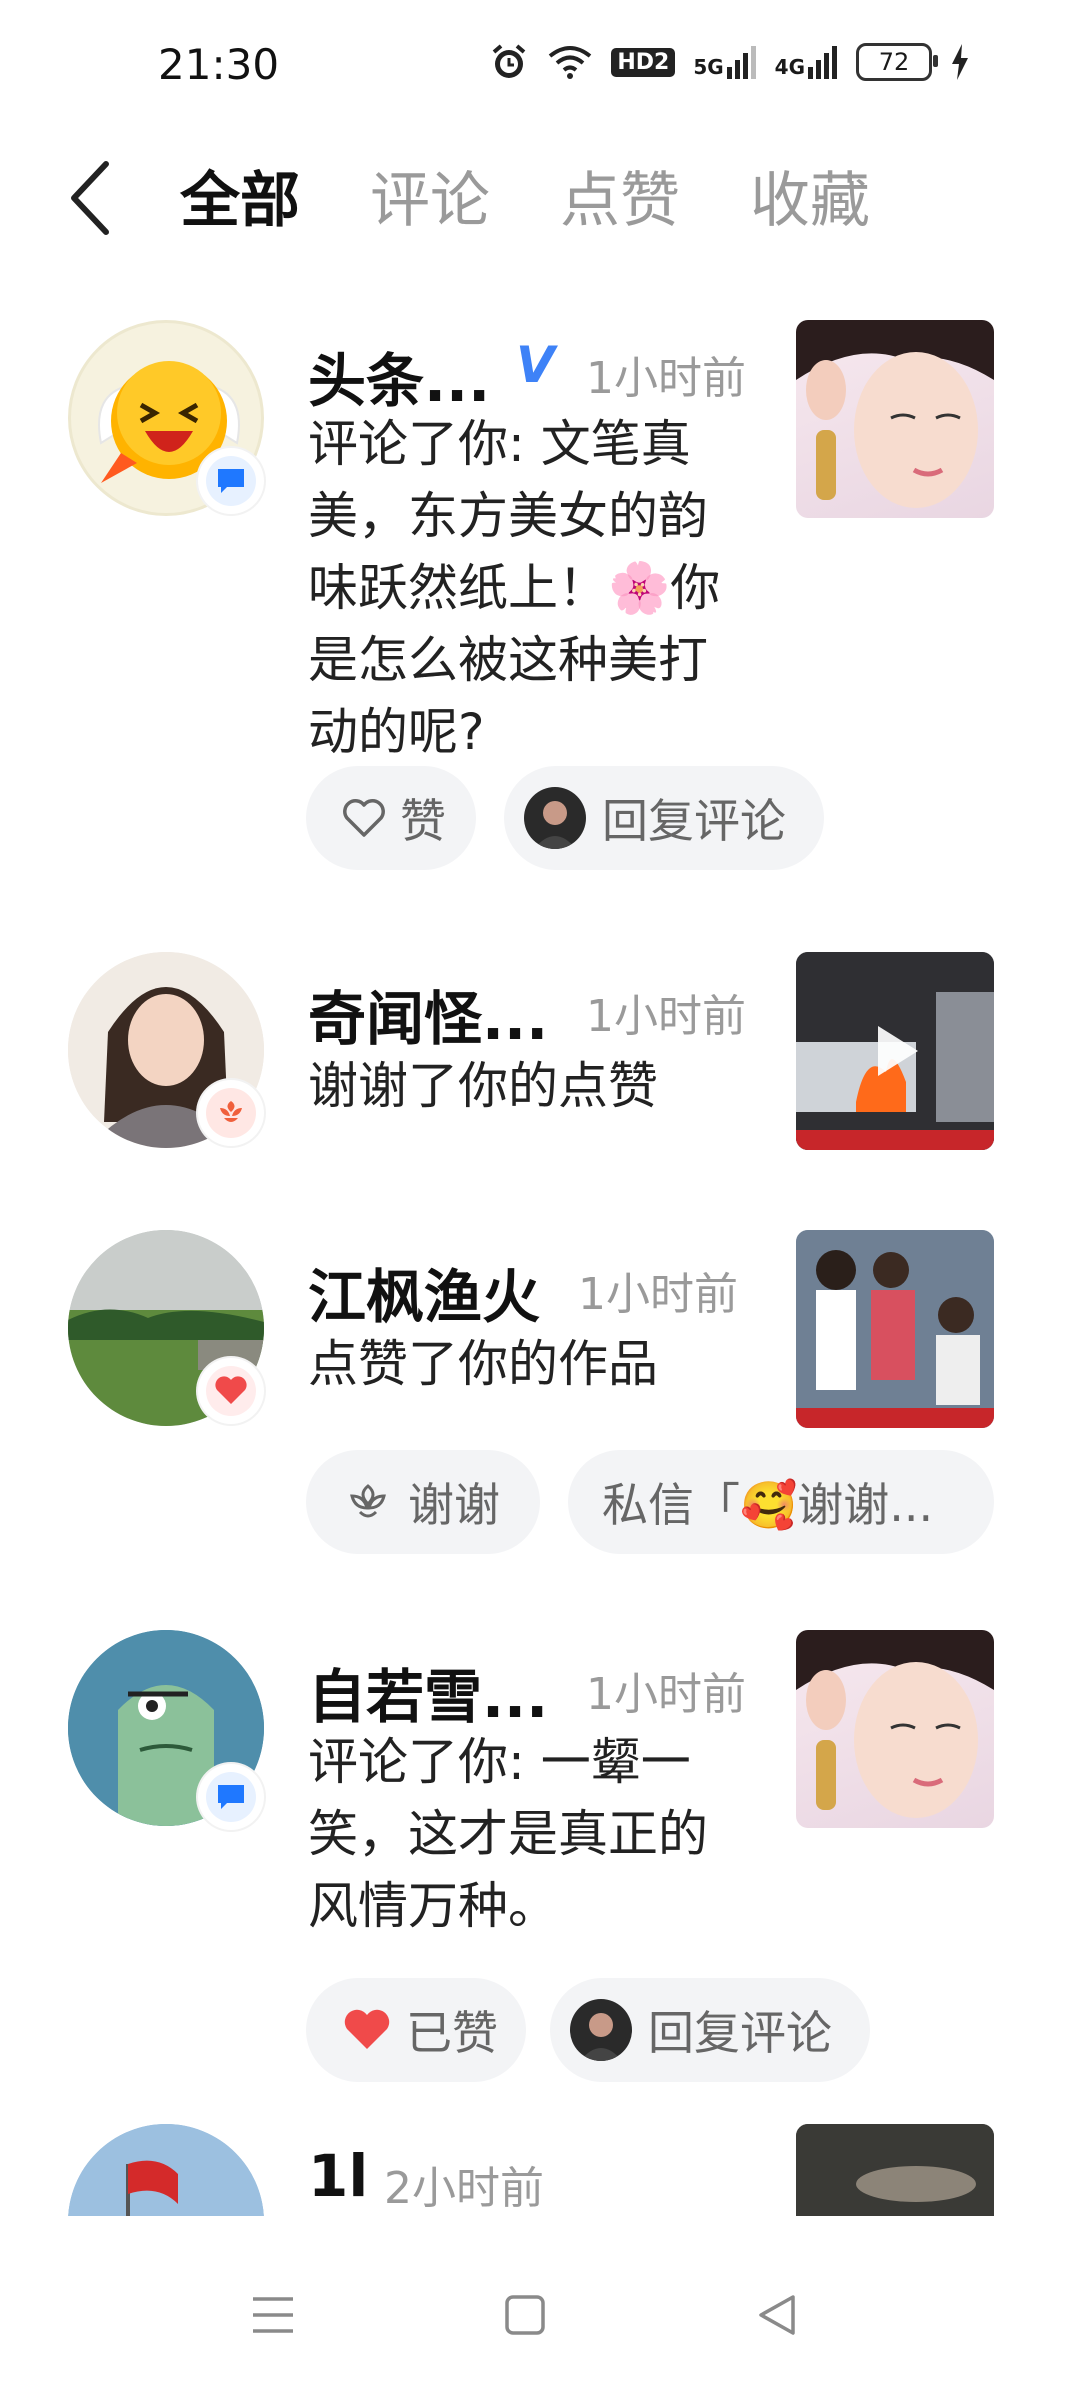 The height and width of the screenshot is (2400, 1080). Describe the element at coordinates (960, 62) in the screenshot. I see `charging-icon` at that location.